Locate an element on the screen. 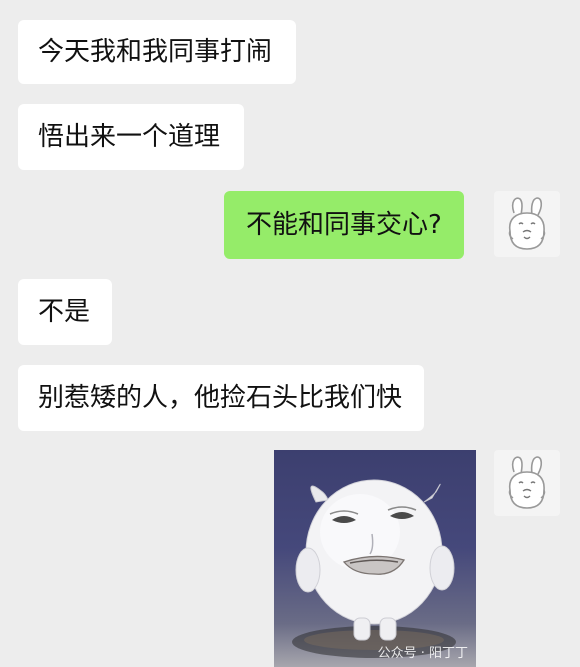 This screenshot has height=667, width=580. message-bubble-received: 悟出来一个道理 is located at coordinates (131, 137).